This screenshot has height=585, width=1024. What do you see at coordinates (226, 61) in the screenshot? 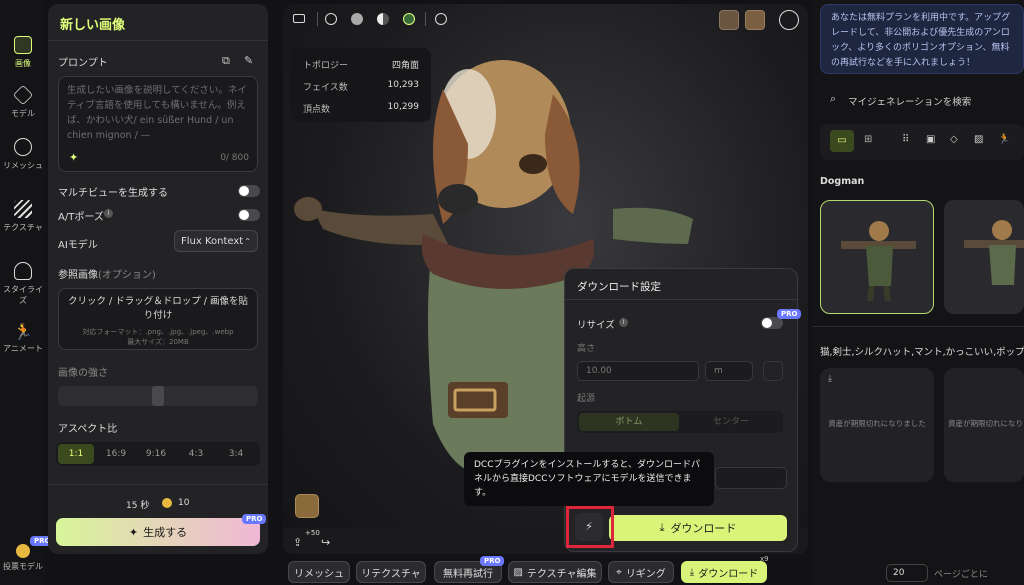
I see `prompt-mode-icon: ⧉` at bounding box center [226, 61].